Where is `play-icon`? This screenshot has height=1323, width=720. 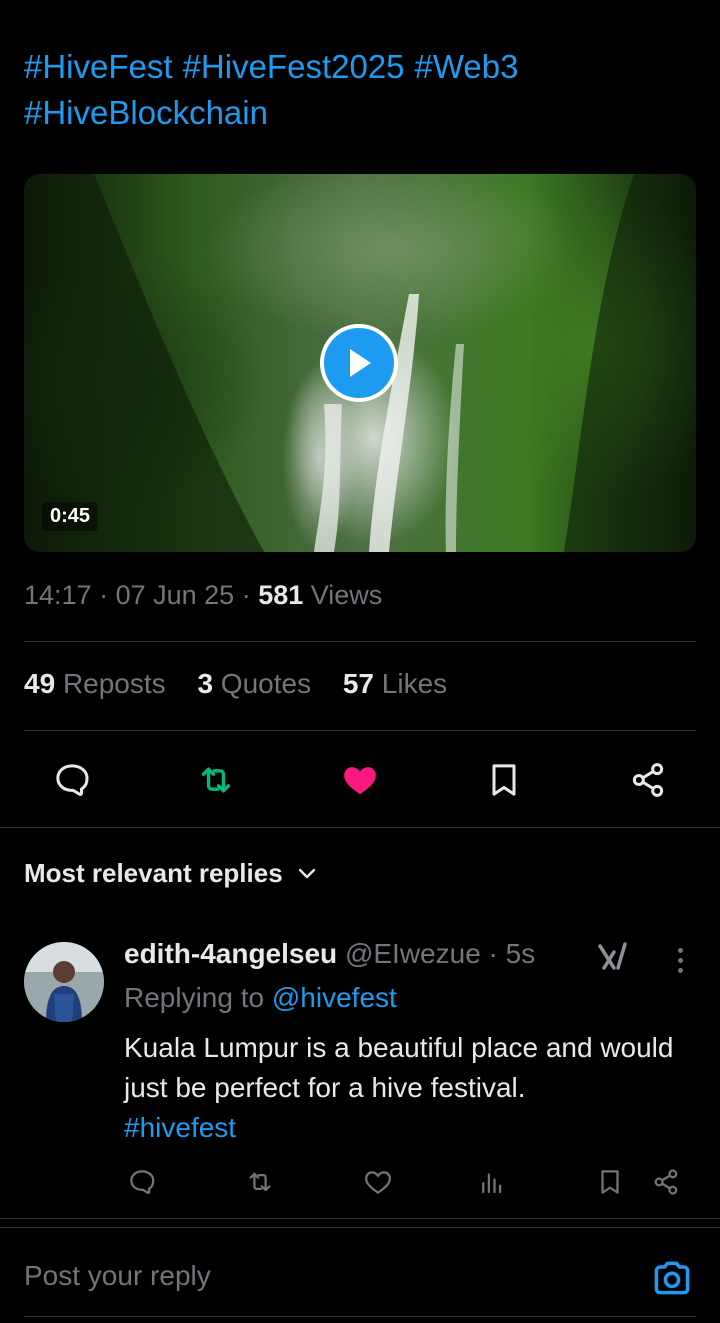
play-icon is located at coordinates (360, 363).